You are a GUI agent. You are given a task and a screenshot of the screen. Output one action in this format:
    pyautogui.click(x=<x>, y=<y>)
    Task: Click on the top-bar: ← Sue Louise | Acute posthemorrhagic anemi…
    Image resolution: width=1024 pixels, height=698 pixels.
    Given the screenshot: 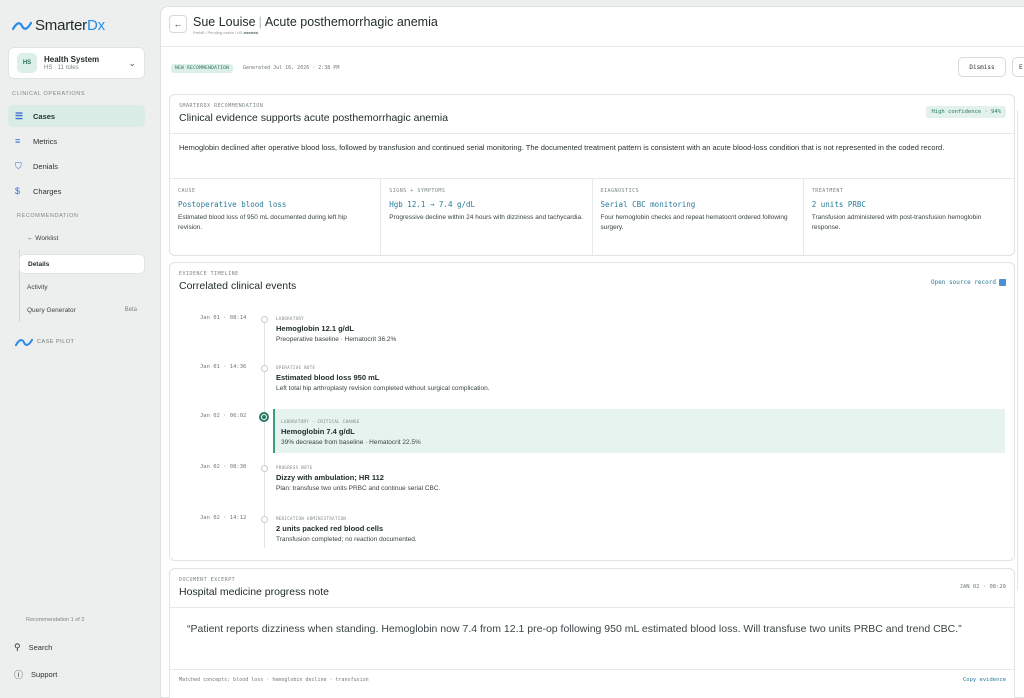 What is the action you would take?
    pyautogui.click(x=592, y=27)
    